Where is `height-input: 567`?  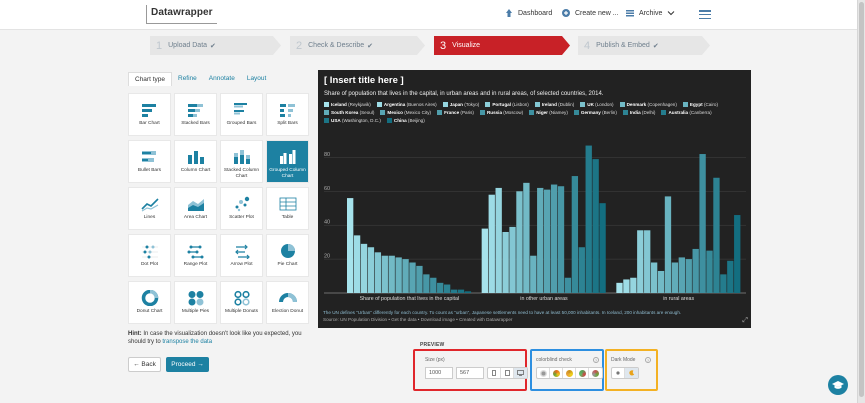 height-input: 567 is located at coordinates (470, 373).